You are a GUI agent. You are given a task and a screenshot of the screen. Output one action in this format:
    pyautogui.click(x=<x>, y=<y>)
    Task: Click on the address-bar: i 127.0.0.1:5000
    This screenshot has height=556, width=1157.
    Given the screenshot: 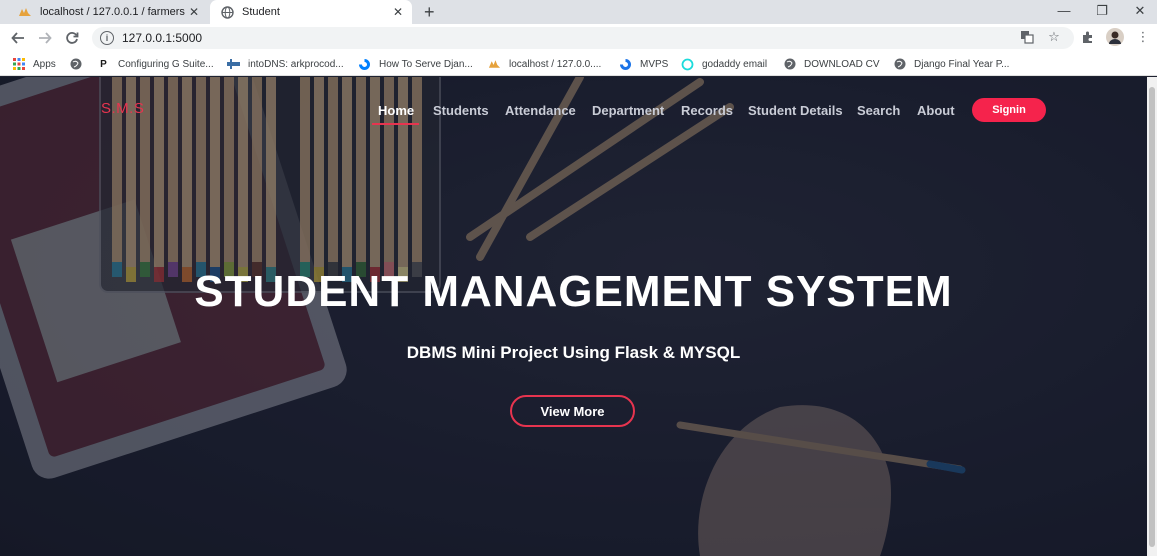 What is the action you would take?
    pyautogui.click(x=583, y=38)
    